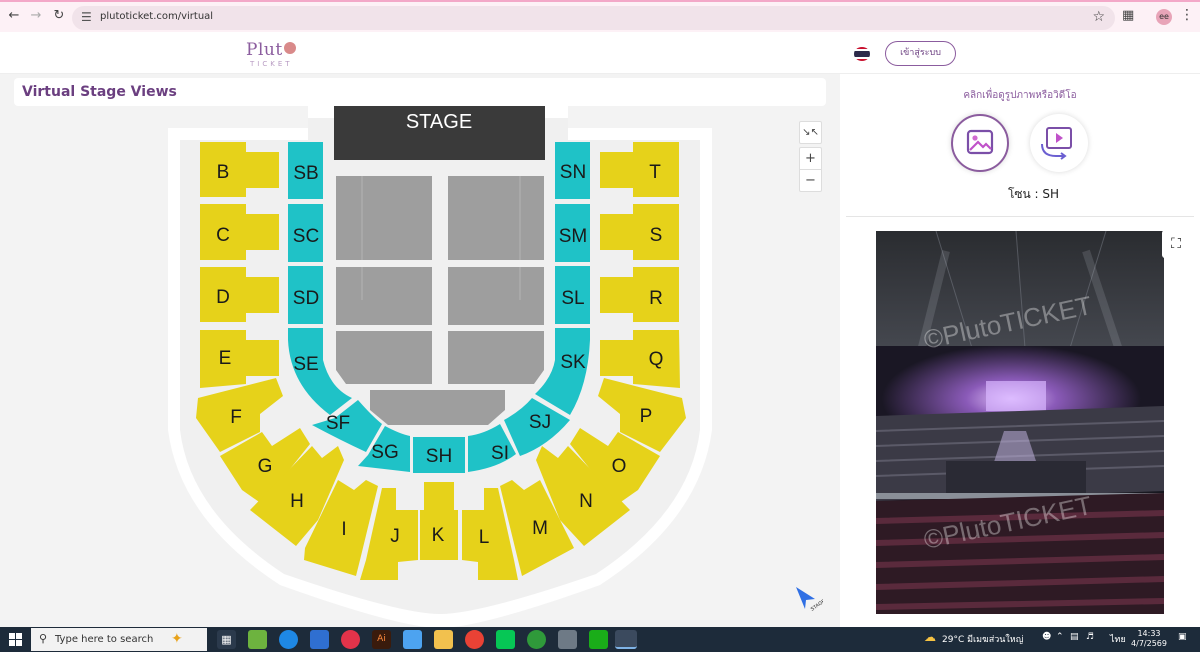 The height and width of the screenshot is (652, 1200). What do you see at coordinates (1098, 17) in the screenshot?
I see `bookmark-star-icon: ☆` at bounding box center [1098, 17].